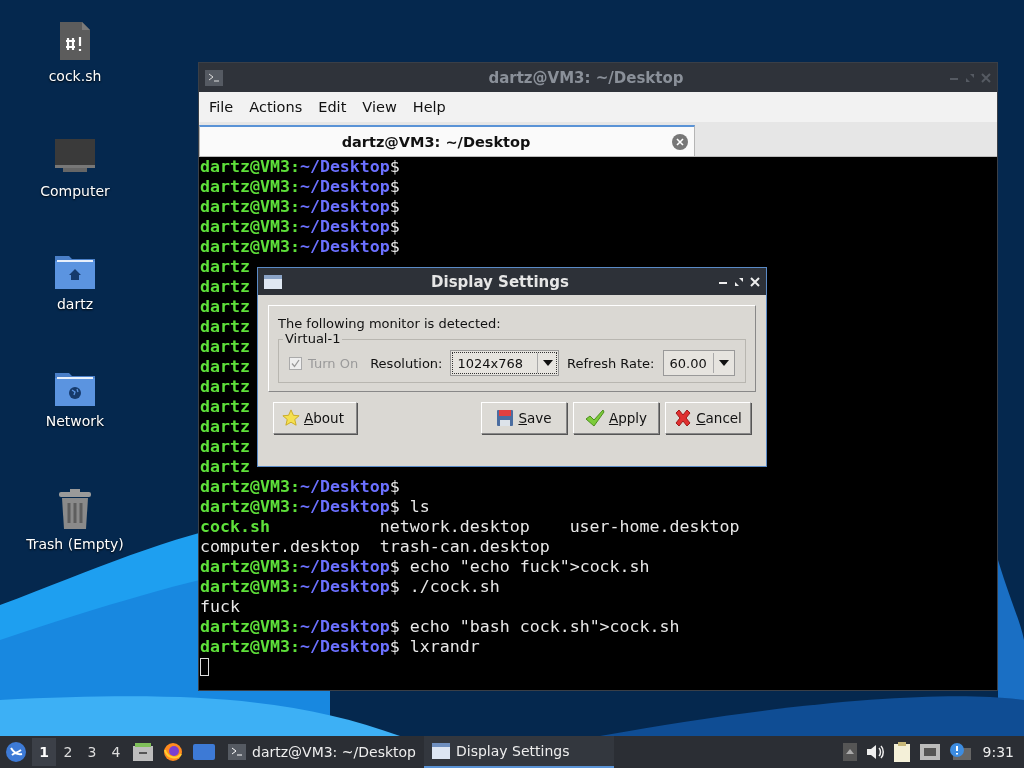  What do you see at coordinates (874, 752) in the screenshot?
I see `volume-icon` at bounding box center [874, 752].